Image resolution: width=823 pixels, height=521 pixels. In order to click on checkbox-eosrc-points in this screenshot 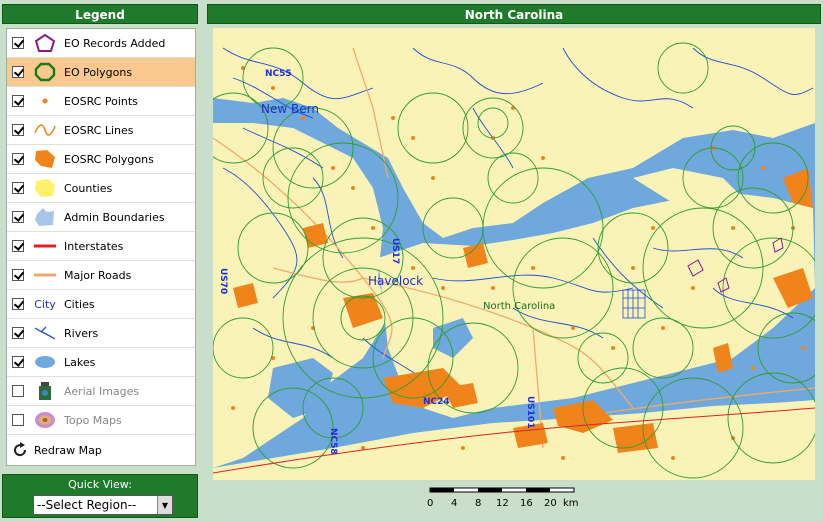, I will do `click(18, 101)`.